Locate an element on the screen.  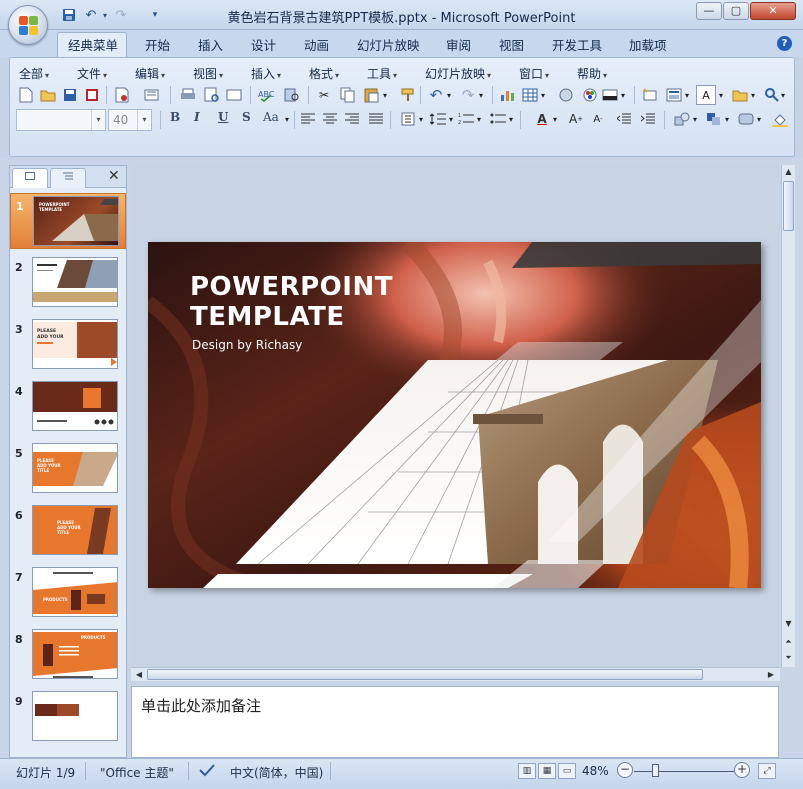
font-size-combo: 40 ▾ is located at coordinates (130, 120).